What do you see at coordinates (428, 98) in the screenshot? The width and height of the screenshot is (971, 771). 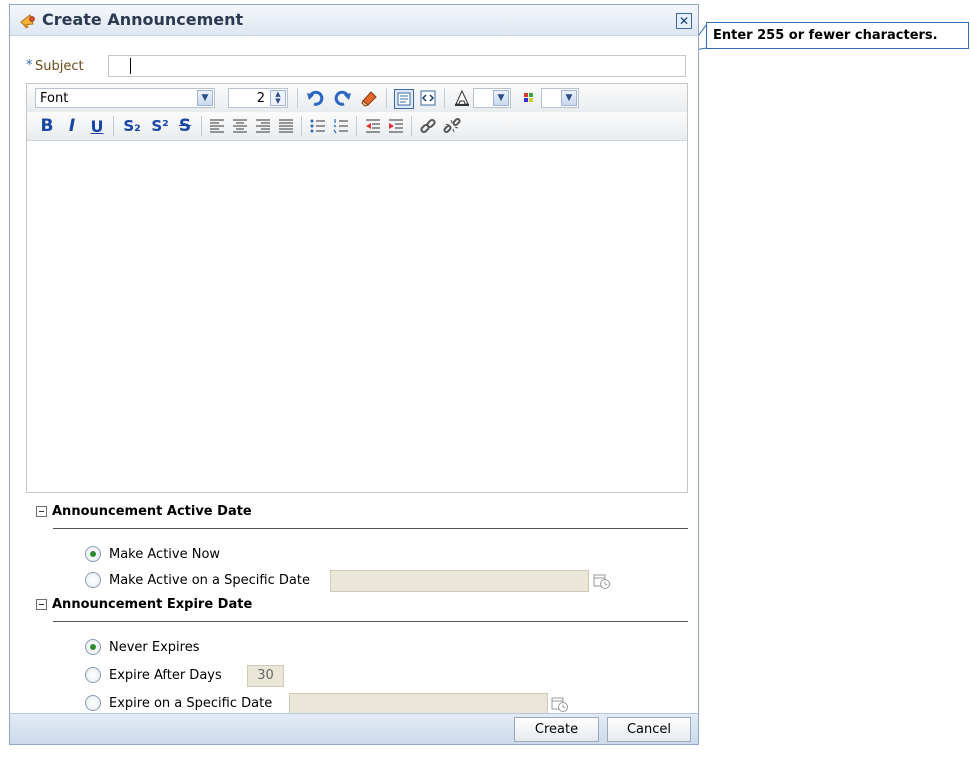 I see `source-code-mode-icon` at bounding box center [428, 98].